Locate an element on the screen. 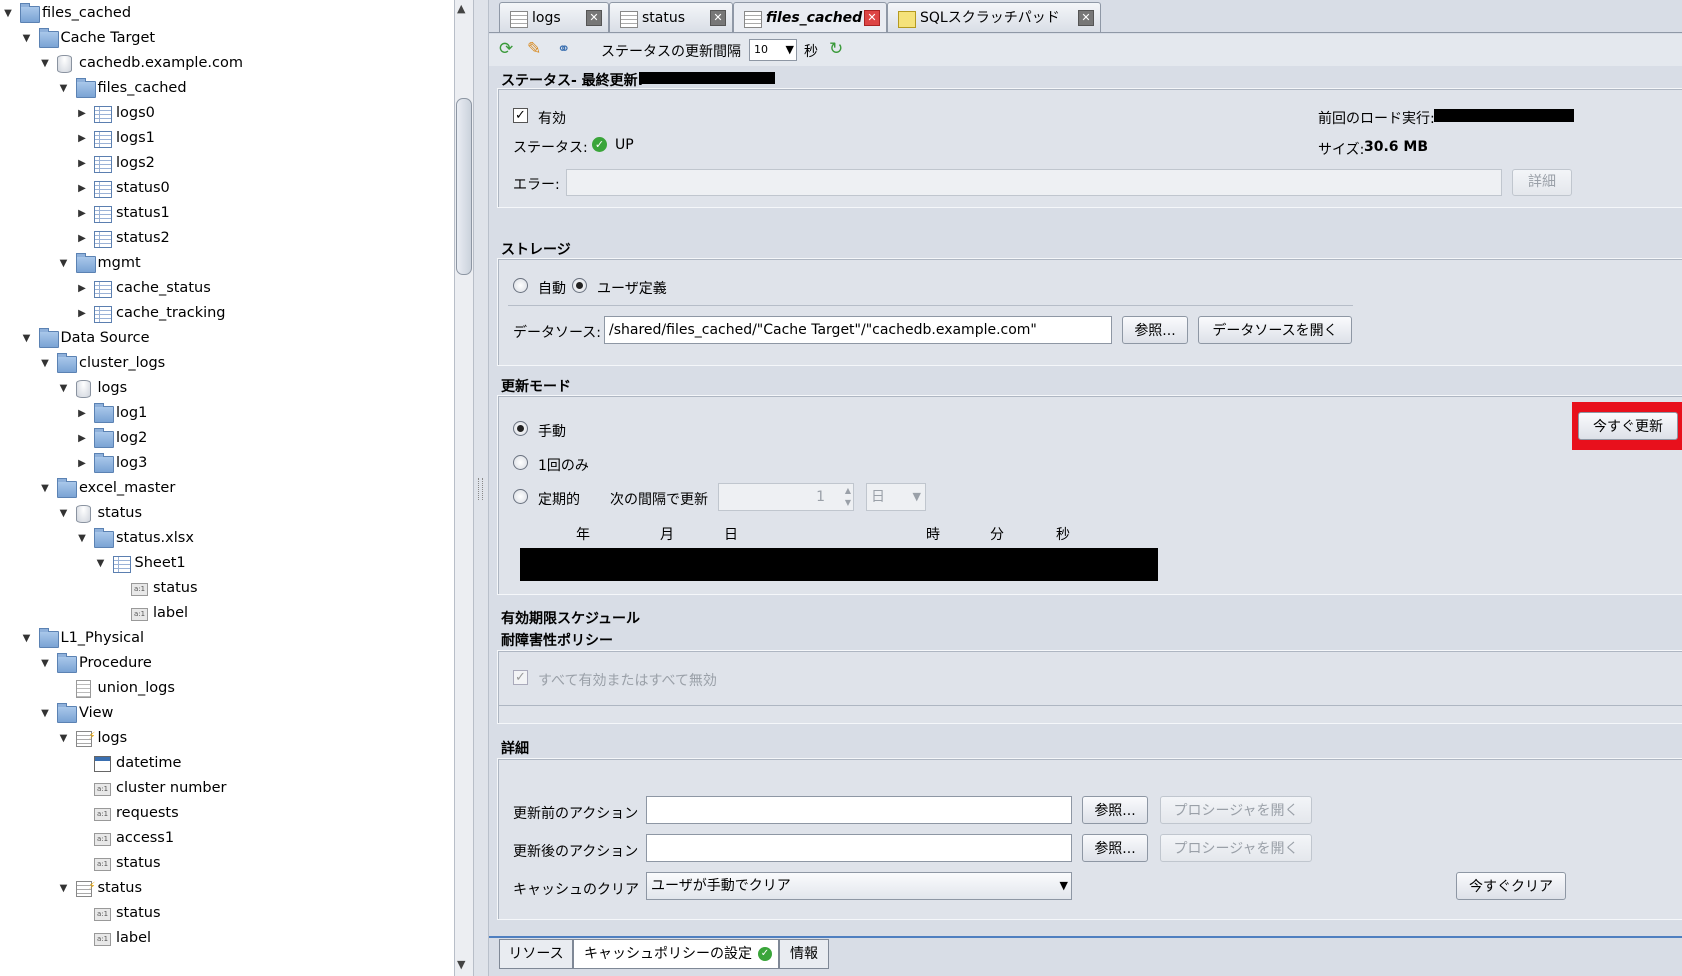 The width and height of the screenshot is (1682, 976). scroll-down-icon: ▼ is located at coordinates (461, 964).